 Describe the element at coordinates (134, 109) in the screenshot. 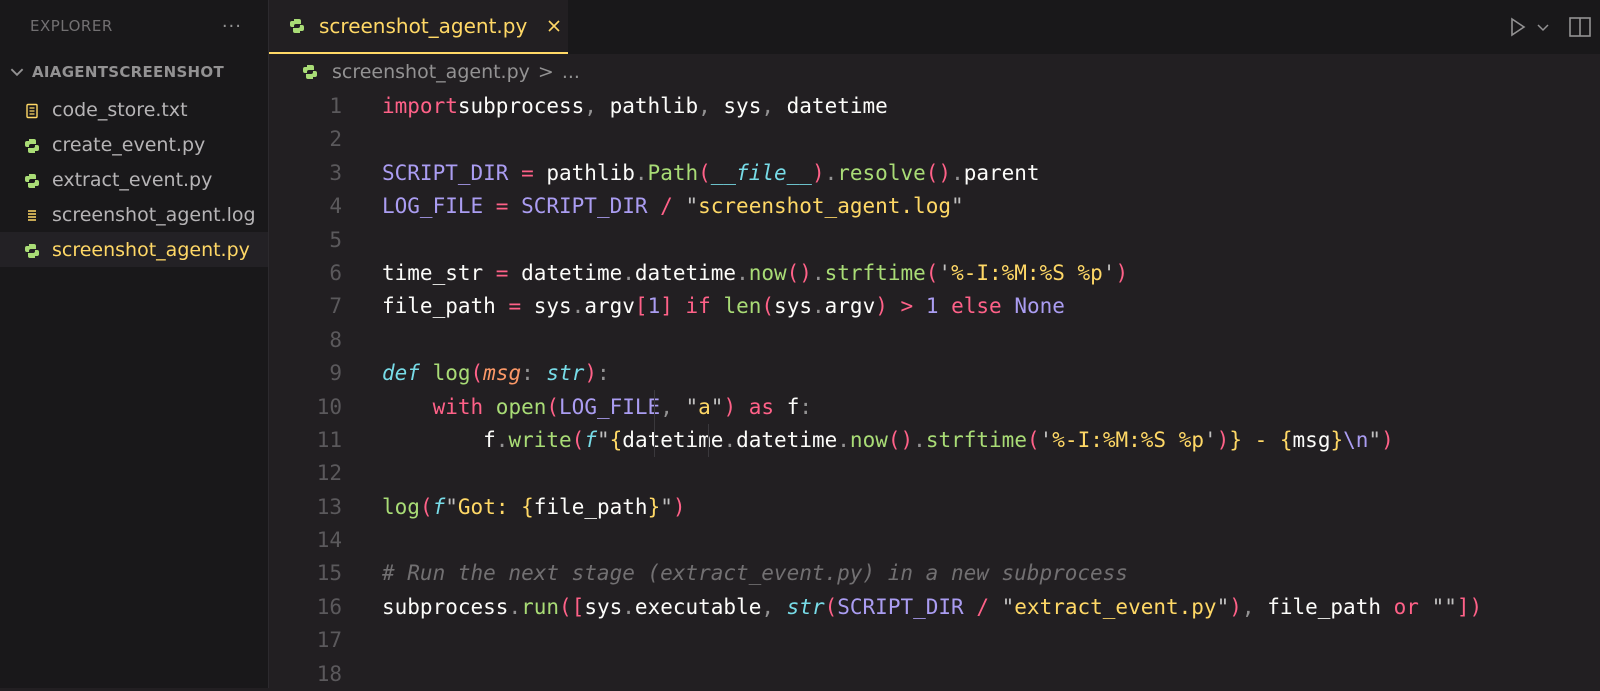

I see `file-item: code_store.txt` at that location.